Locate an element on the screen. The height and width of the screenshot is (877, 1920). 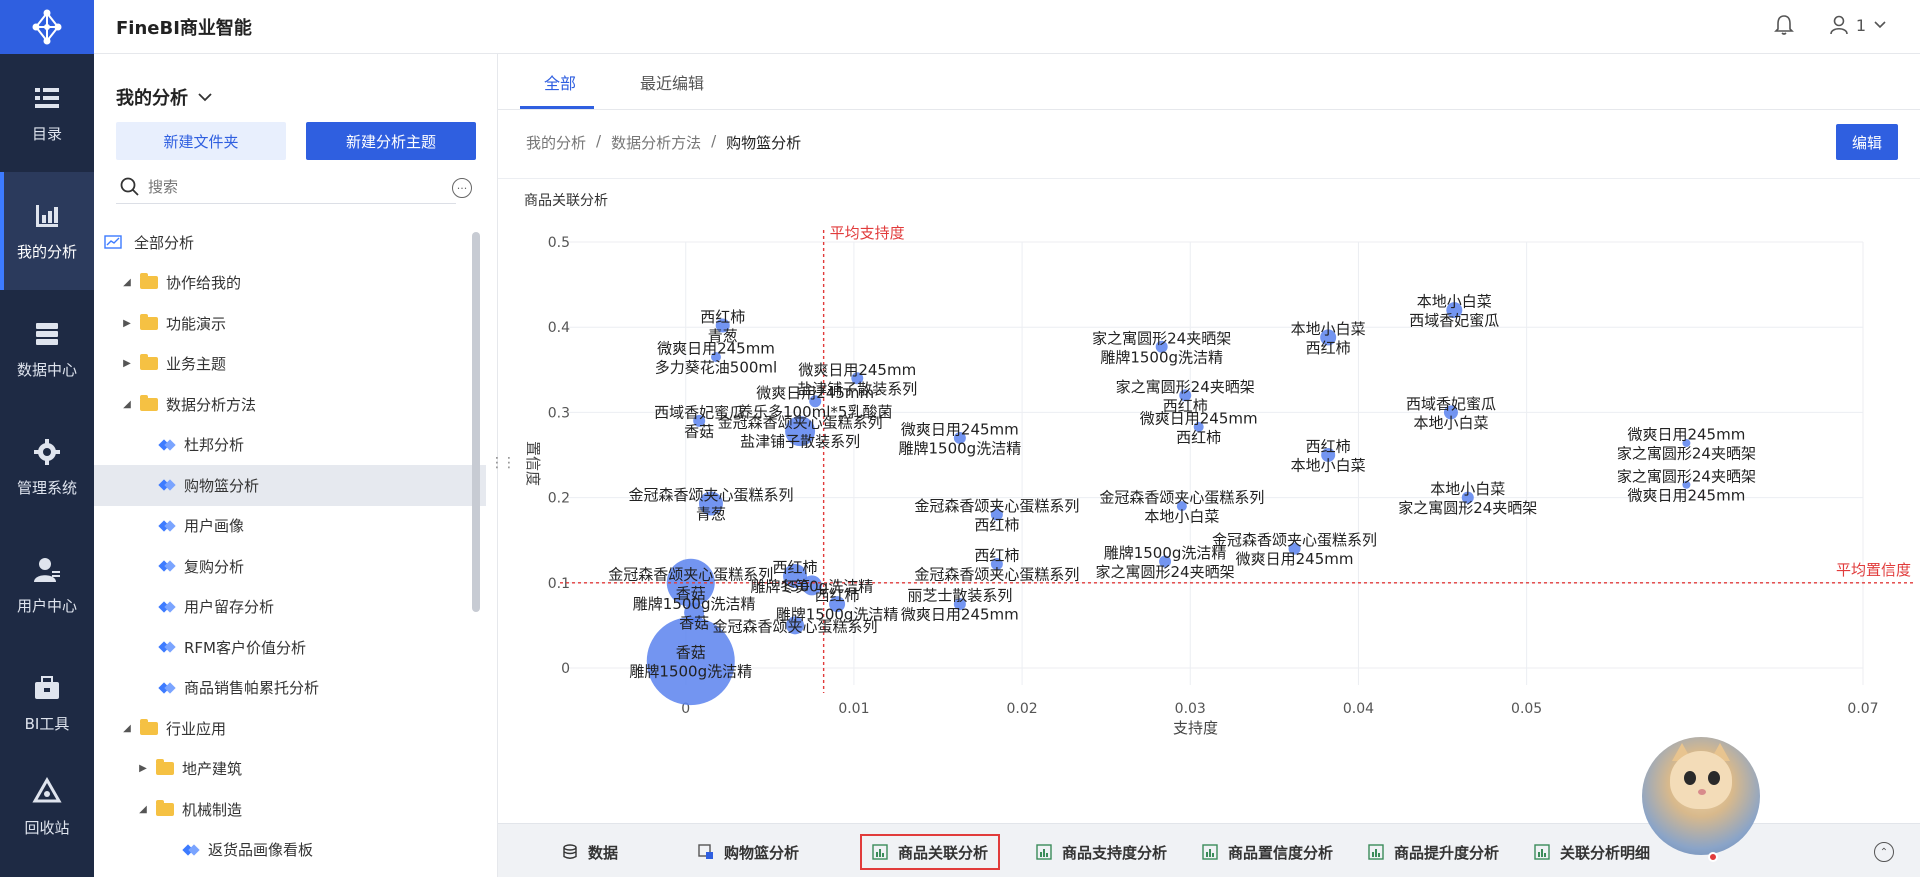
new-folder-button: 新建文件夹 is located at coordinates (201, 141).